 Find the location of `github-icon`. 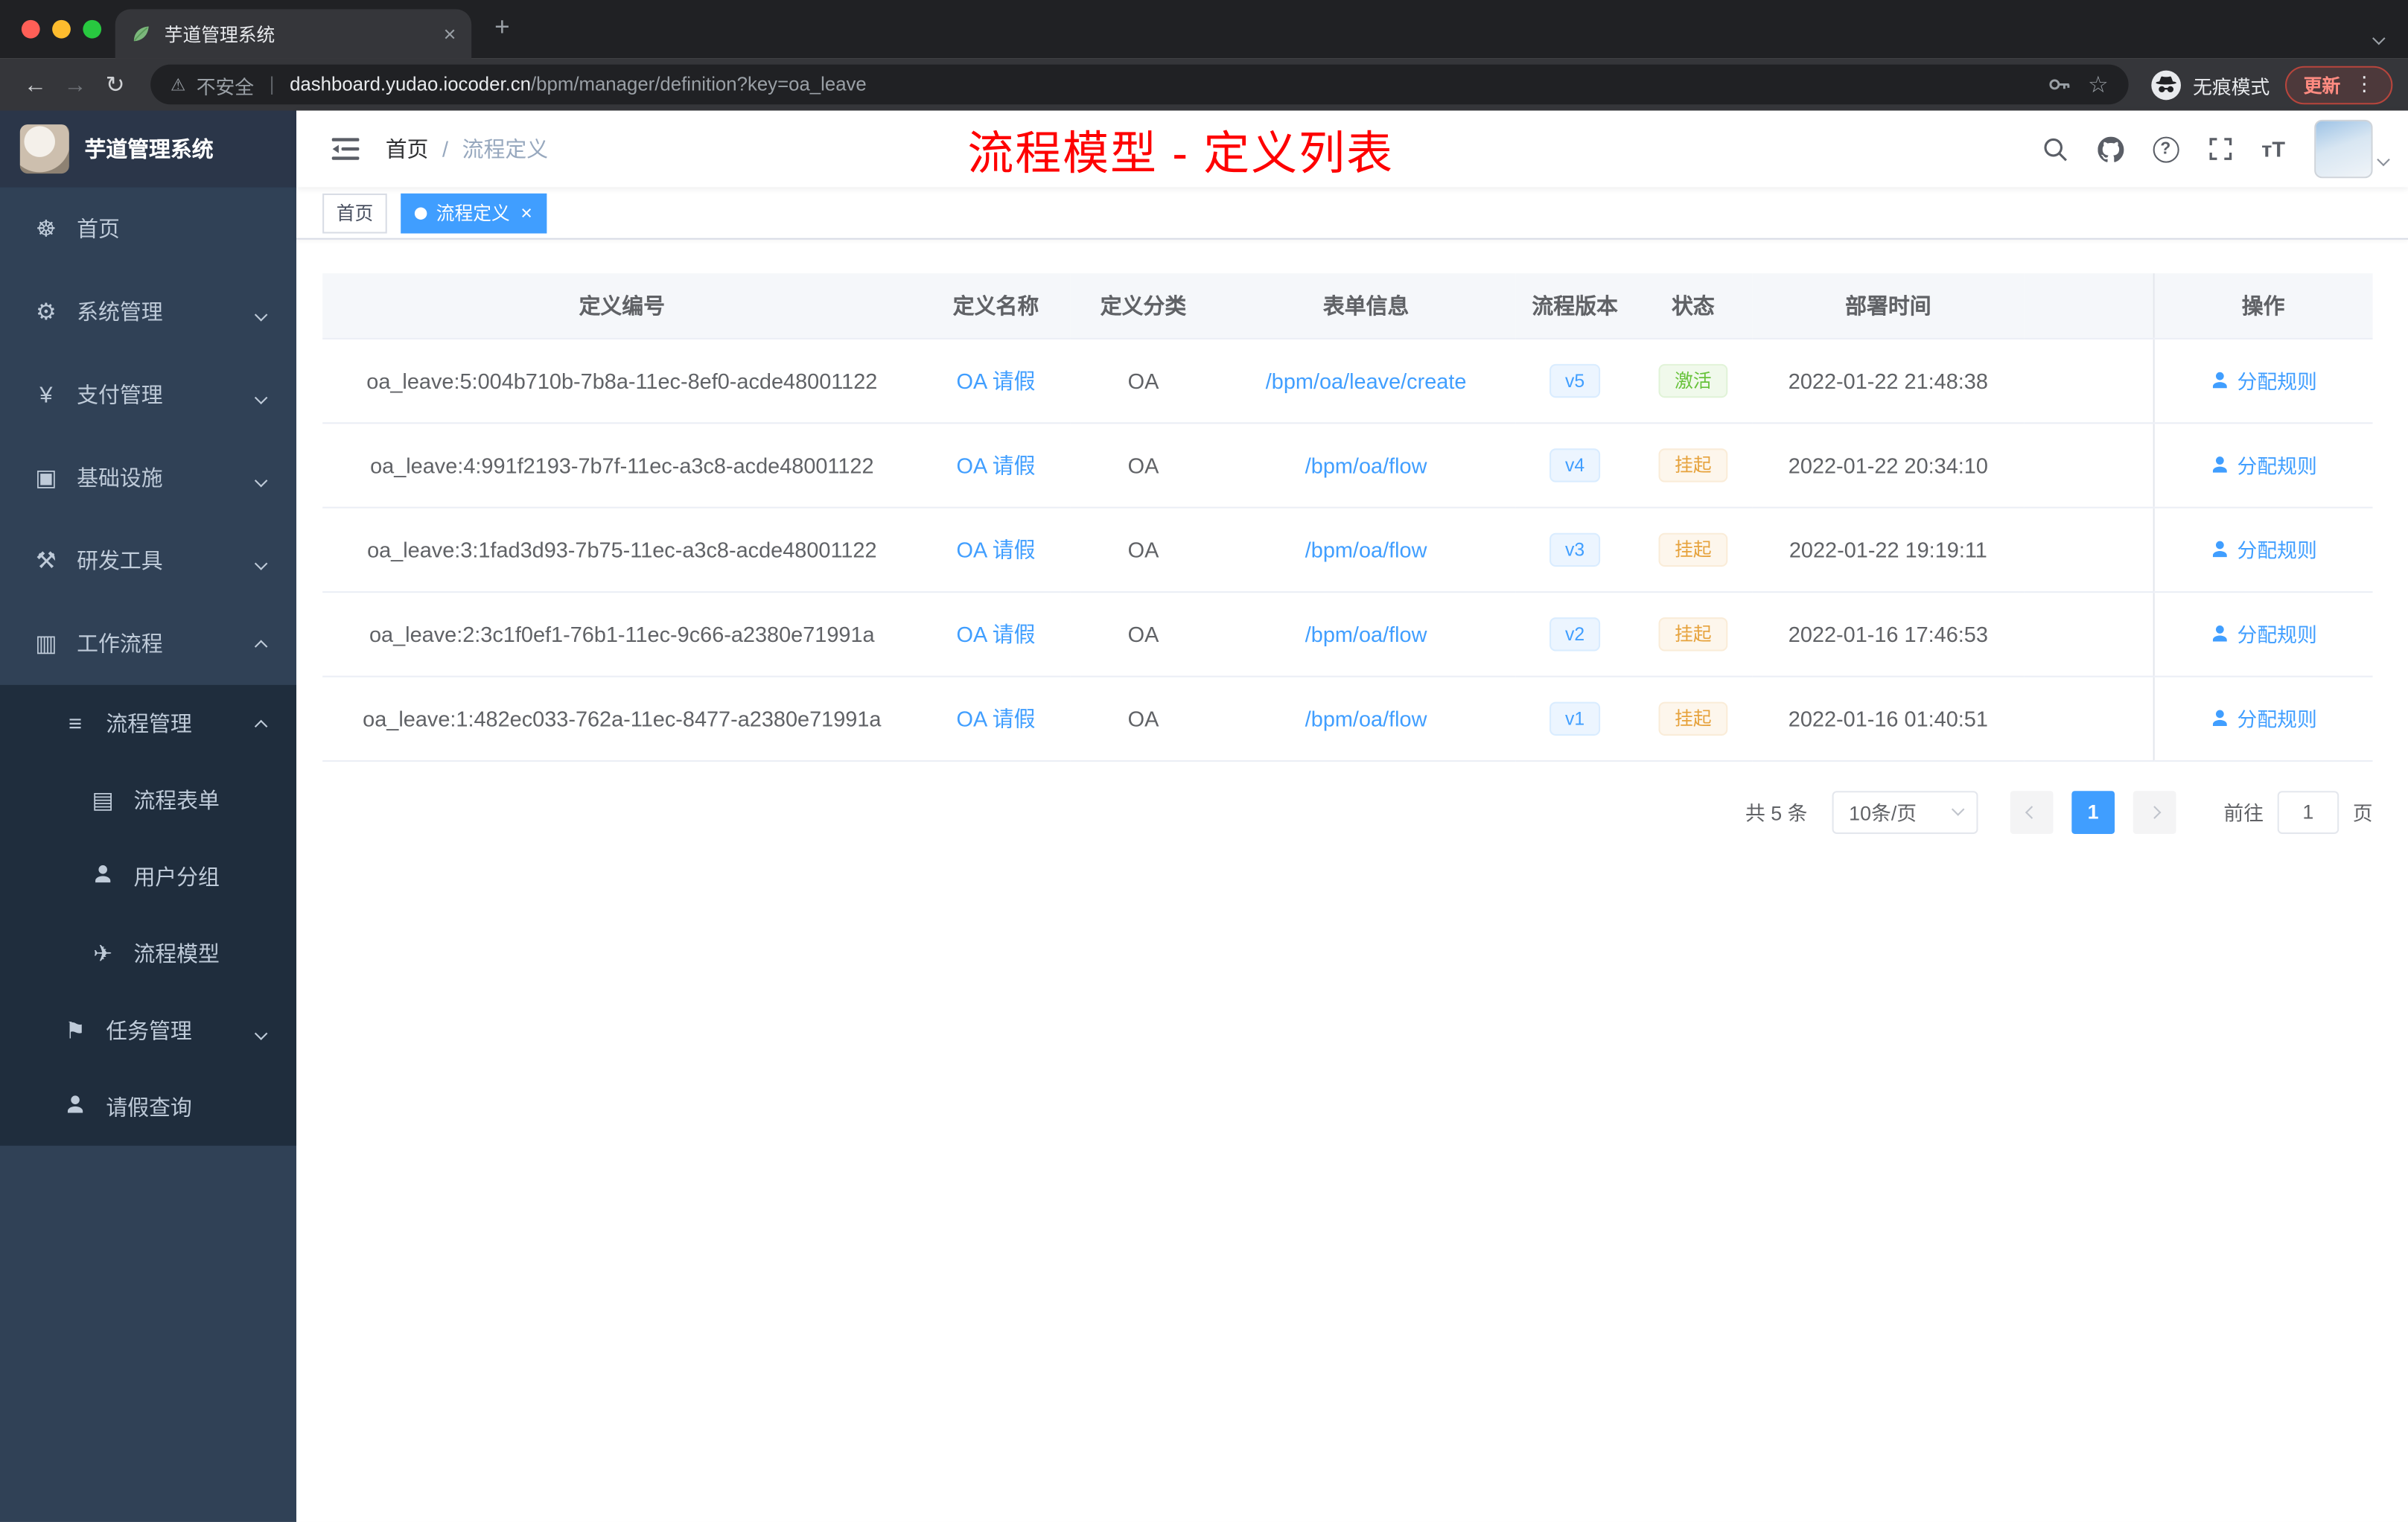

github-icon is located at coordinates (2110, 149).